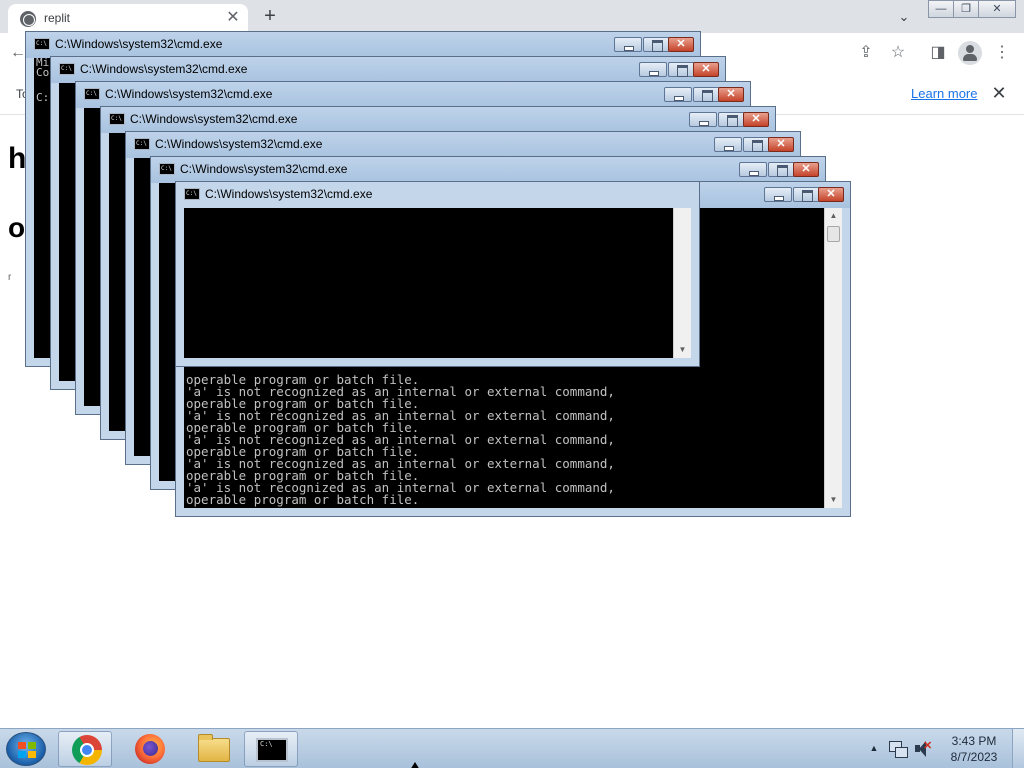  What do you see at coordinates (128, 18) in the screenshot?
I see `browser-tab: replit ✕` at bounding box center [128, 18].